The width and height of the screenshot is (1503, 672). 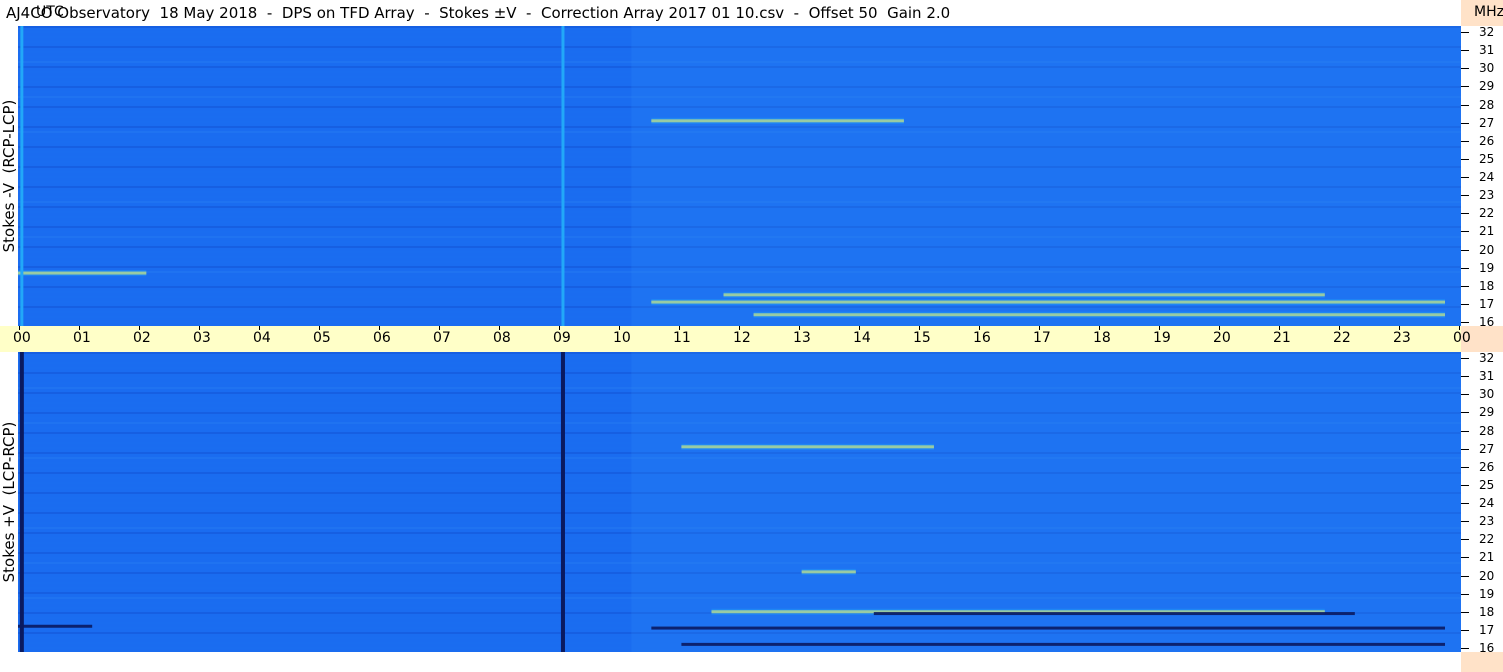 What do you see at coordinates (562, 338) in the screenshot?
I see `time-tick-label: 09` at bounding box center [562, 338].